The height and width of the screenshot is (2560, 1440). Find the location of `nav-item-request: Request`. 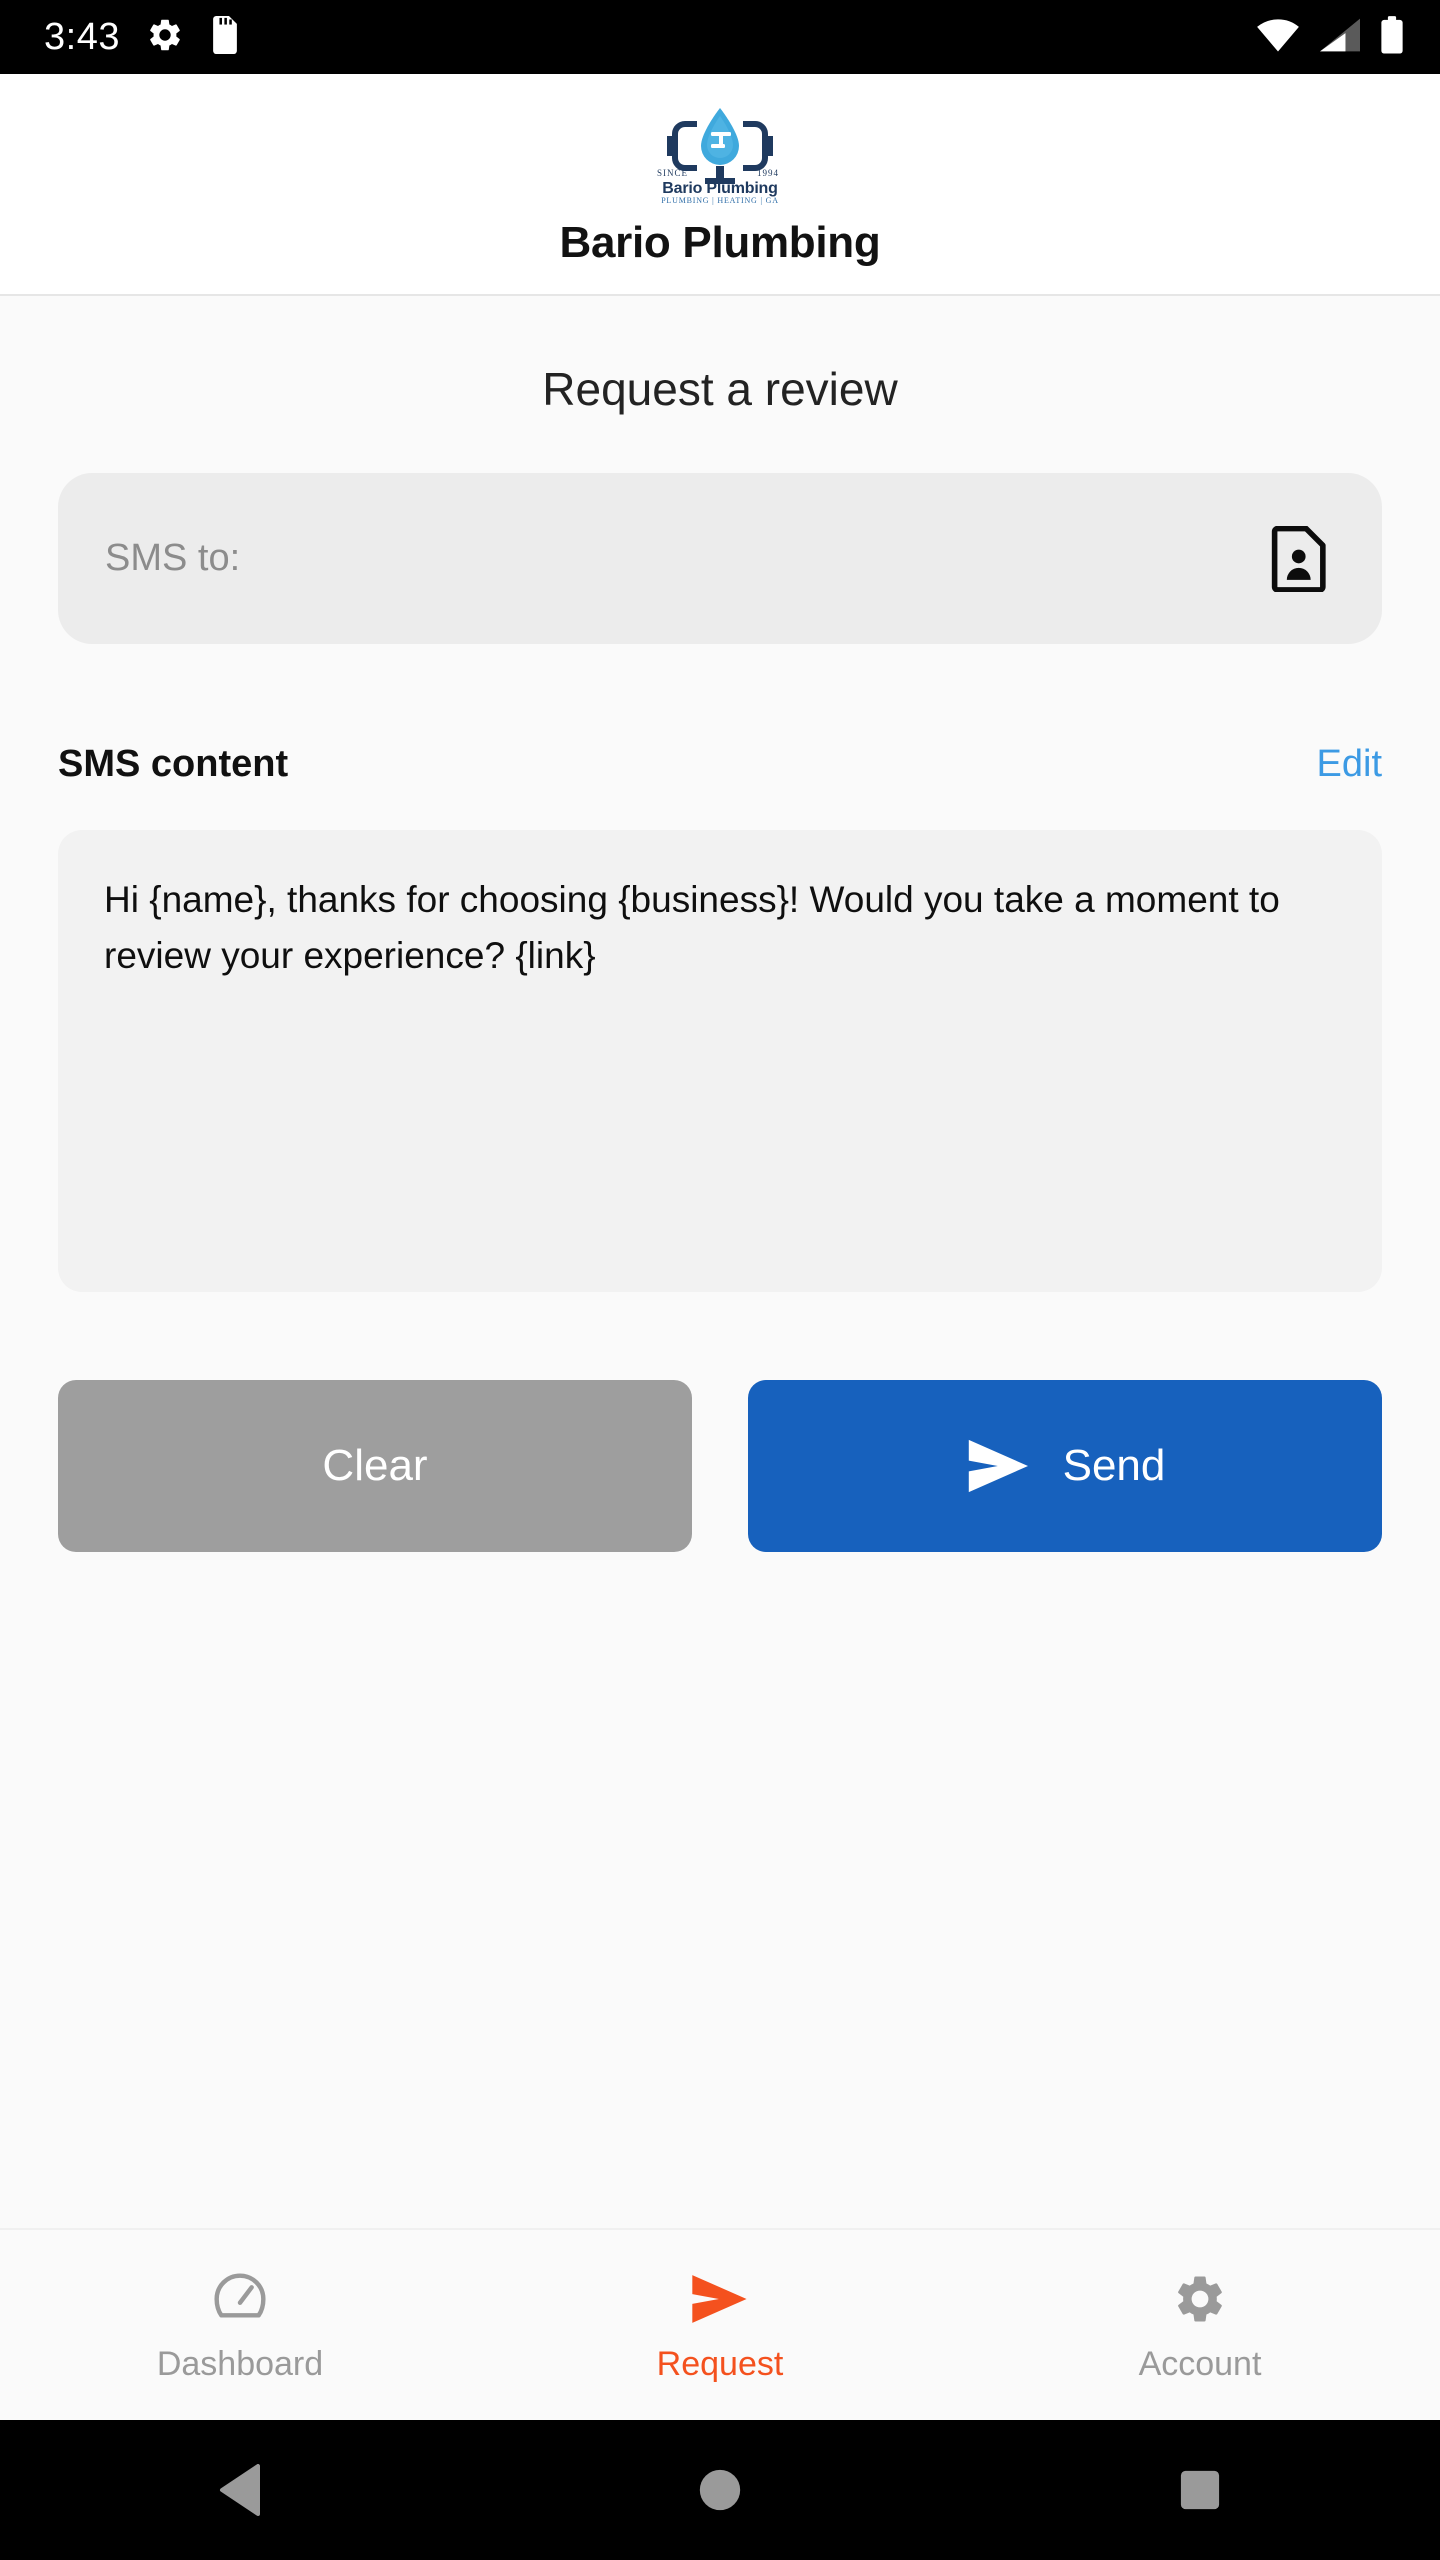

nav-item-request: Request is located at coordinates (720, 2325).